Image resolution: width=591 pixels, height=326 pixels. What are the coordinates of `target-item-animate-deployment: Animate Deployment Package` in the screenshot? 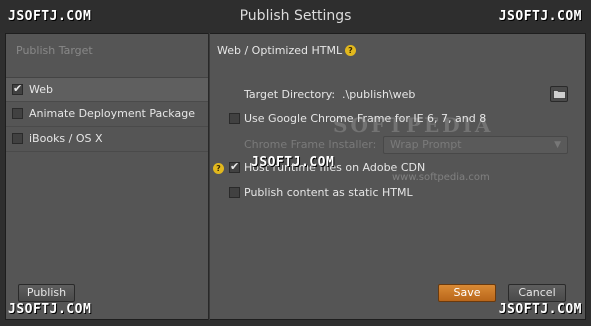 It's located at (107, 114).